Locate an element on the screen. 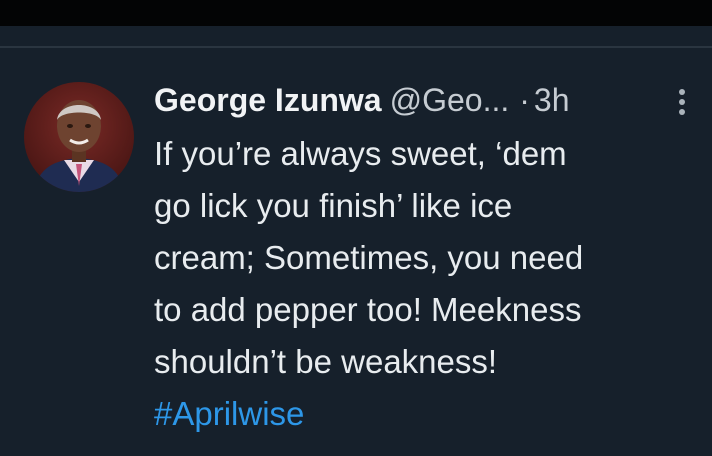 This screenshot has width=712, height=456. tweet-text-line: cream; Sometimes, you need is located at coordinates (369, 257).